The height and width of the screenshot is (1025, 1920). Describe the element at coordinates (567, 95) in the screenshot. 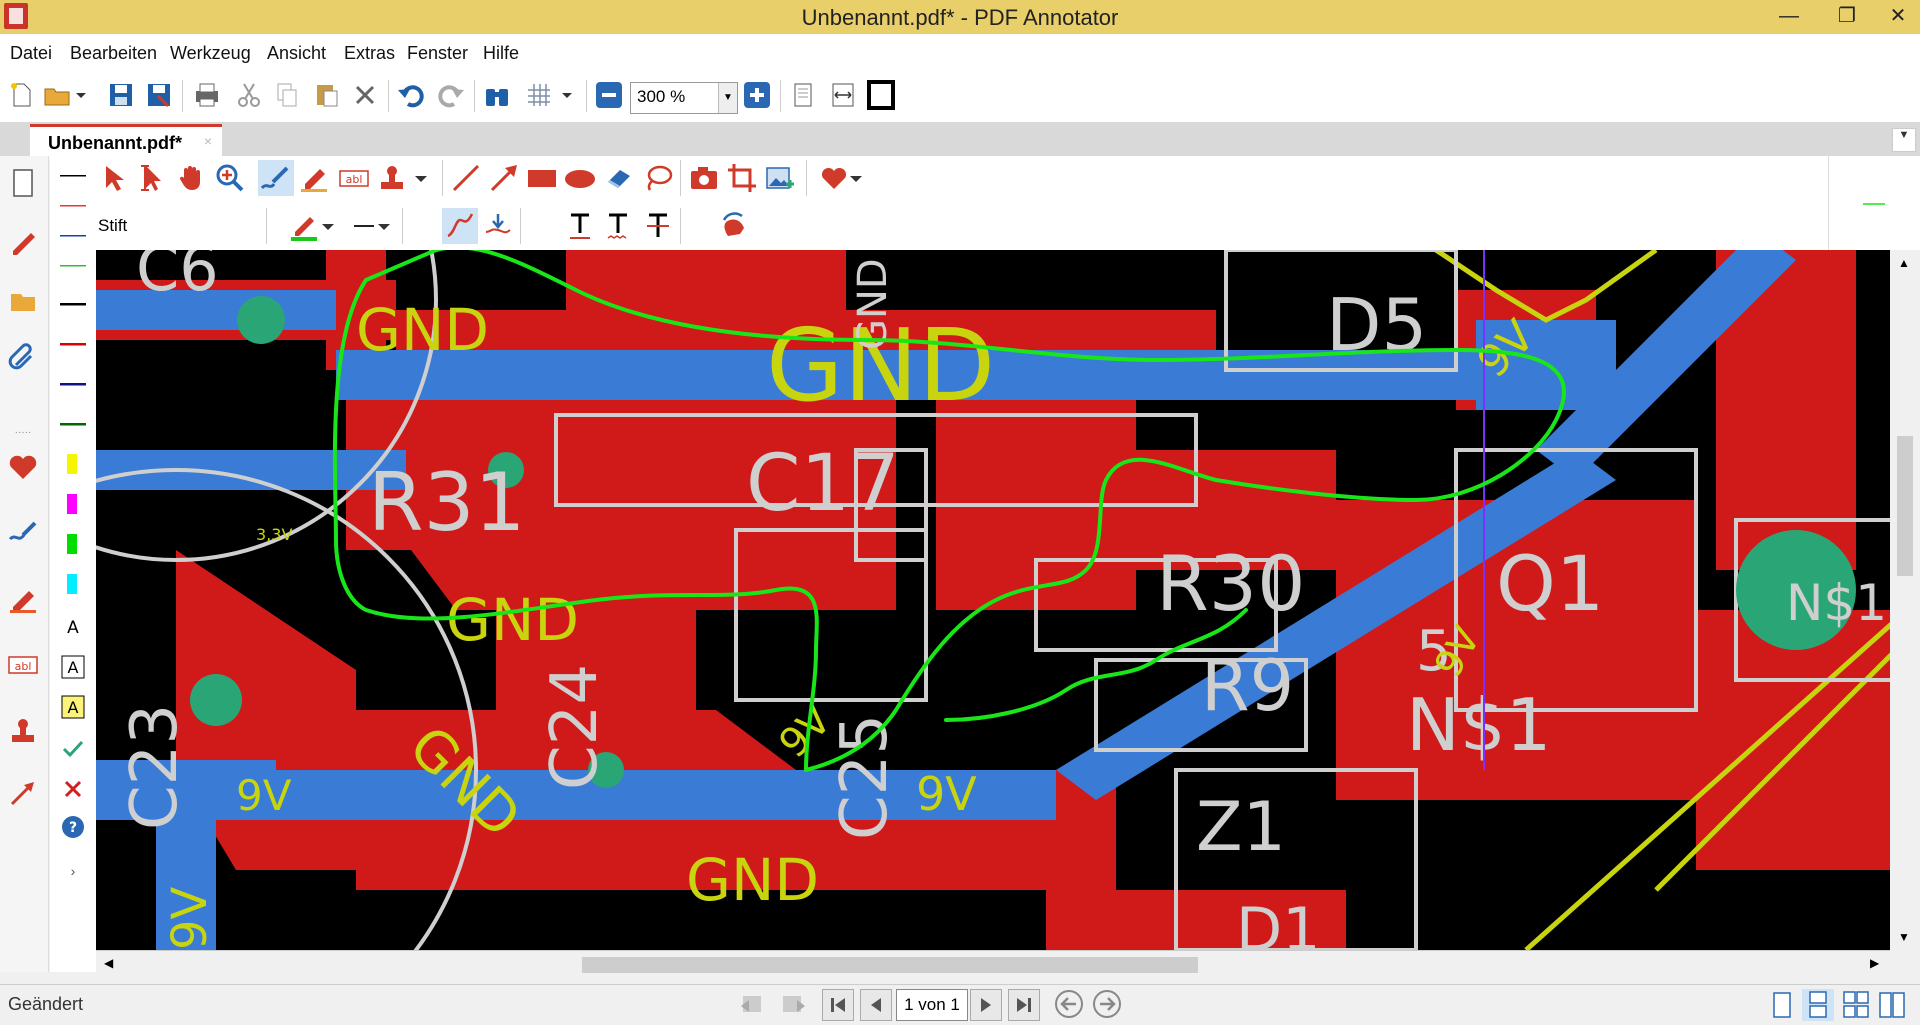

I see `grid-dropdown-icon` at that location.